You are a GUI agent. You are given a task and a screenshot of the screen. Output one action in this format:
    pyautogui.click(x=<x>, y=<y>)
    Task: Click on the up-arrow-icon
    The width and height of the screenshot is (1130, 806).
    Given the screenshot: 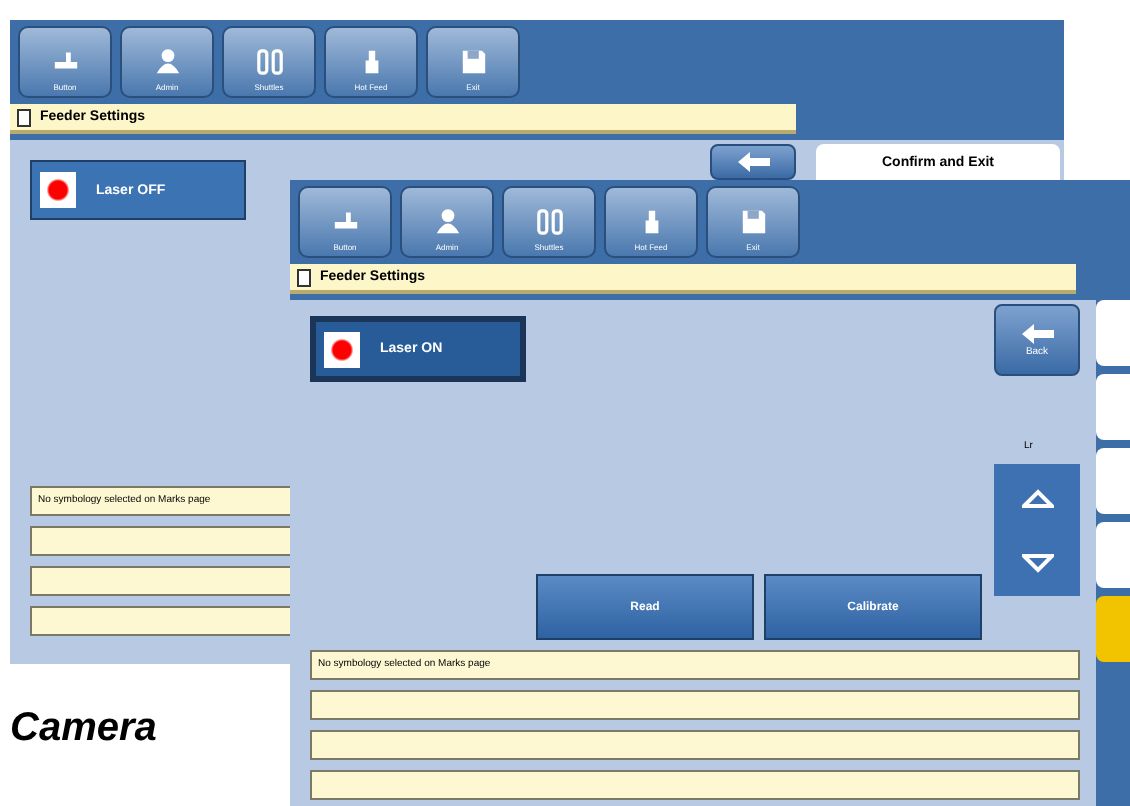 What is the action you would take?
    pyautogui.click(x=1037, y=497)
    